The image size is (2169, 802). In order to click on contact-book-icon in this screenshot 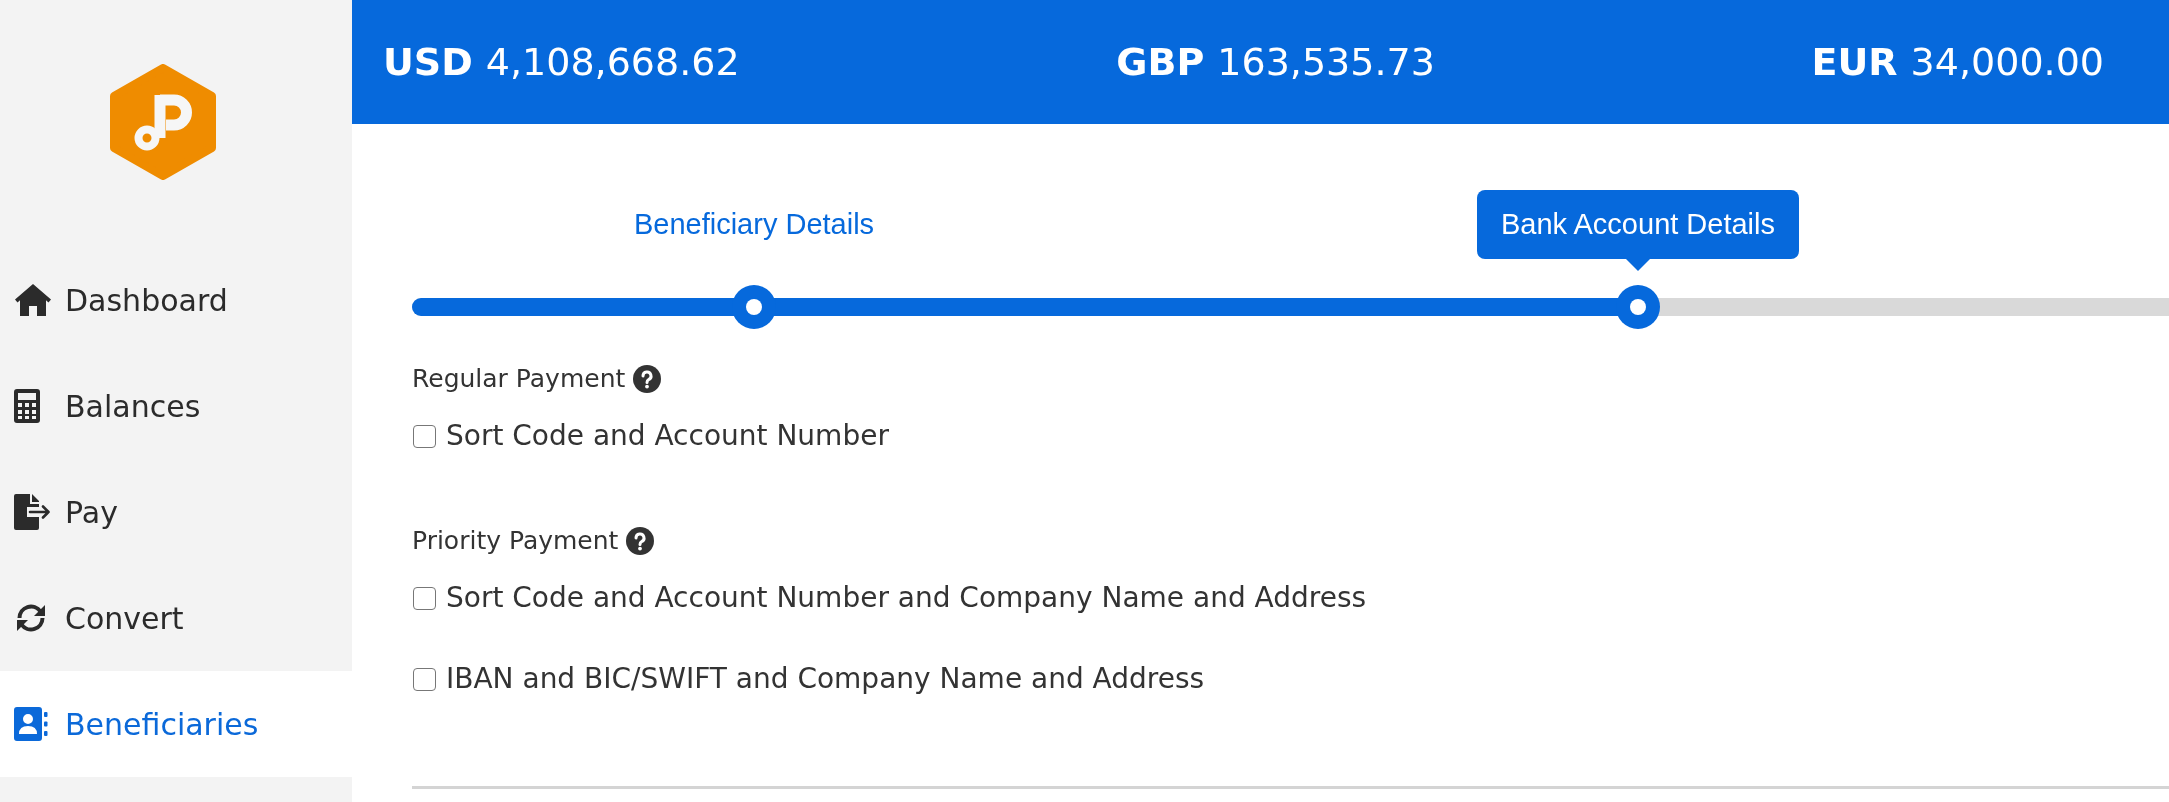, I will do `click(31, 724)`.